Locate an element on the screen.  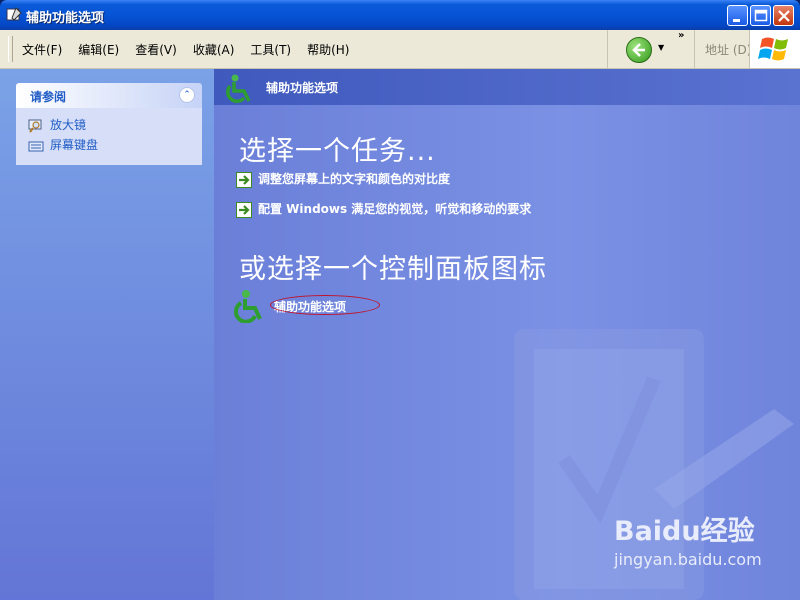
address-label: 地址 (D) is located at coordinates (728, 49).